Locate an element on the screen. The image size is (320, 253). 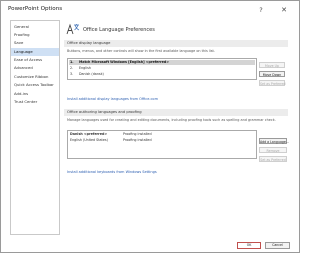
sidebar-item-advanced: Advanced is located at coordinates (35, 68).